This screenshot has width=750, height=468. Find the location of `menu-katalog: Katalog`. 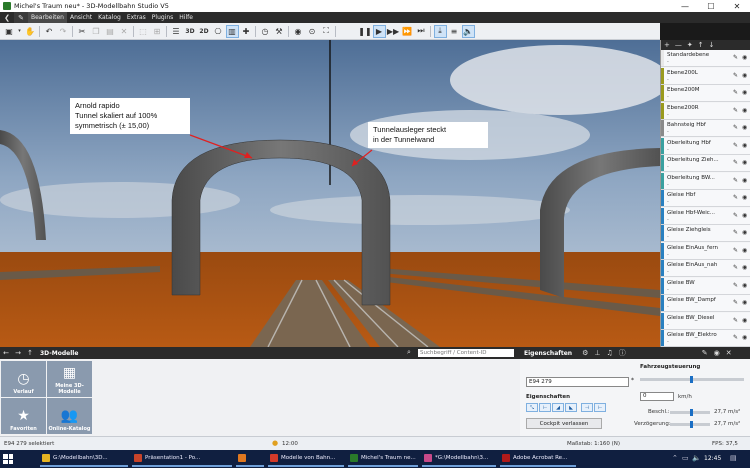

menu-katalog: Katalog is located at coordinates (109, 17).